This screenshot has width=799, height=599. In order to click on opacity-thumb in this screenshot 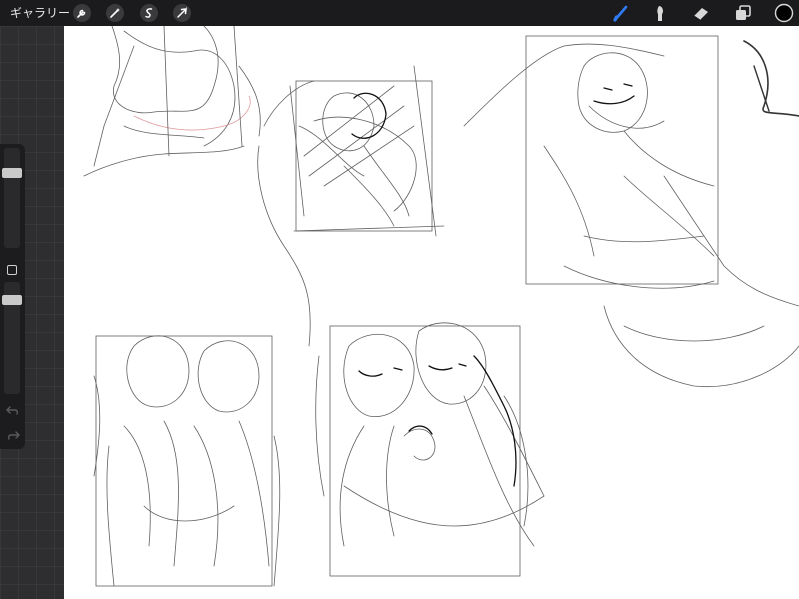, I will do `click(12, 300)`.